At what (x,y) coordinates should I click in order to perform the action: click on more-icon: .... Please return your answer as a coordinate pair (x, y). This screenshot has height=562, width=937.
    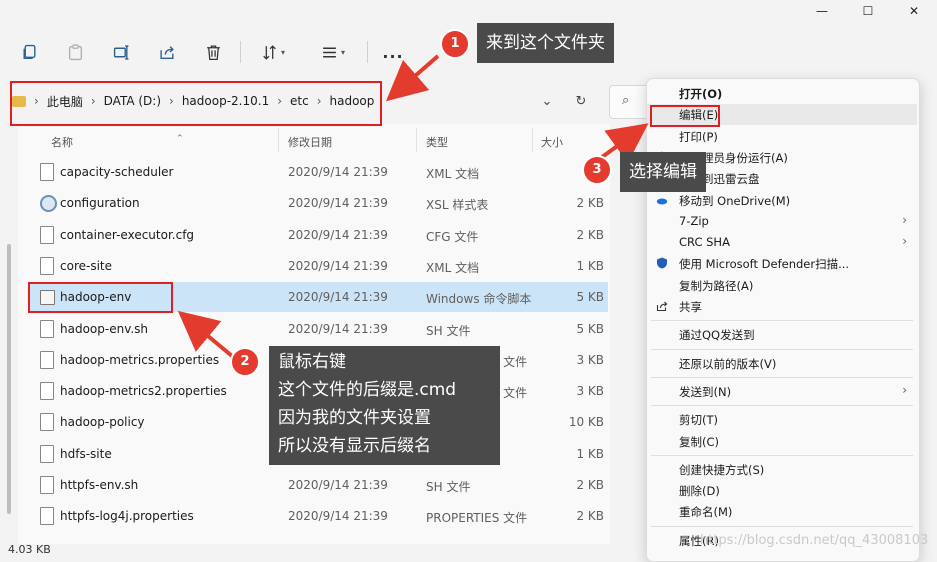
    Looking at the image, I should click on (393, 52).